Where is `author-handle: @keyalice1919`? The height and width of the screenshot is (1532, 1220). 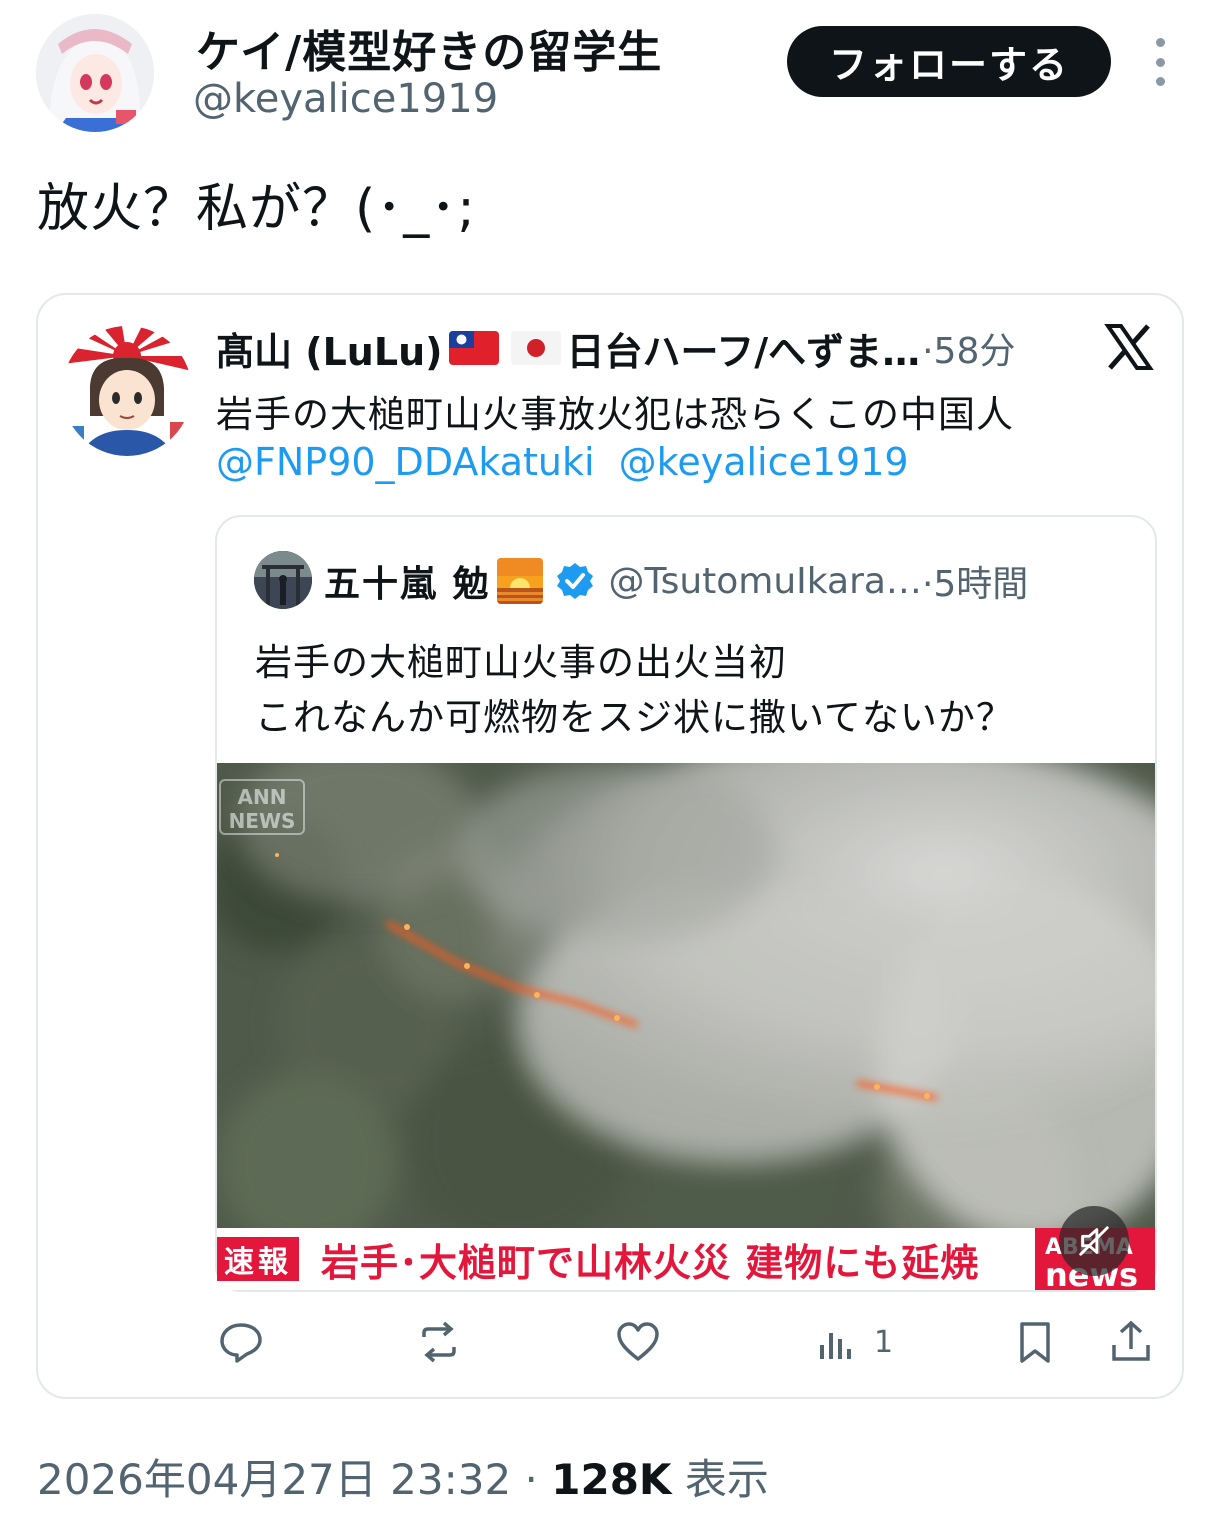 author-handle: @keyalice1919 is located at coordinates (345, 99).